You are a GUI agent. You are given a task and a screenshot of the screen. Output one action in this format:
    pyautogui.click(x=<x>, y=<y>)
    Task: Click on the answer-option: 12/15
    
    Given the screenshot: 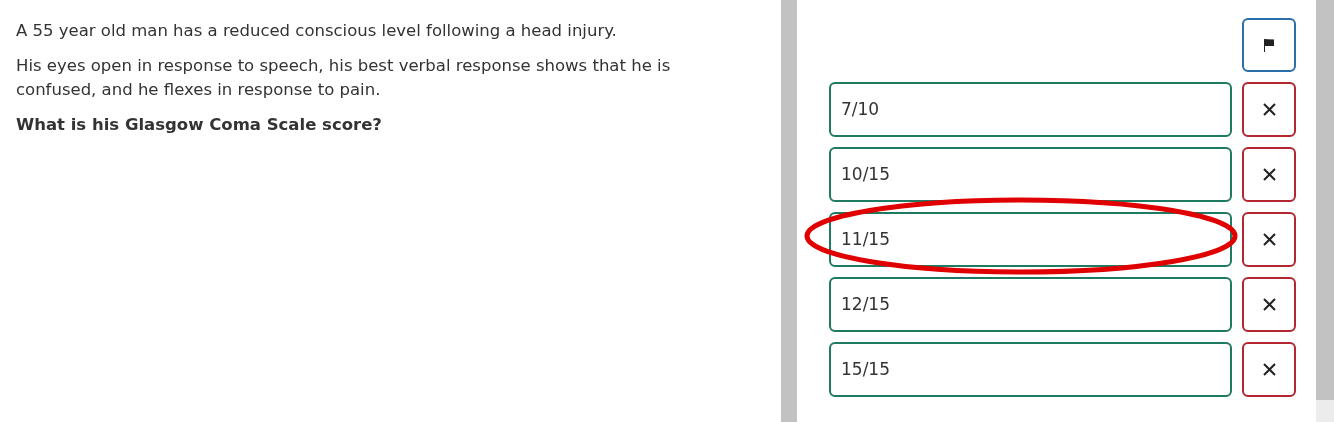 What is the action you would take?
    pyautogui.click(x=1030, y=304)
    